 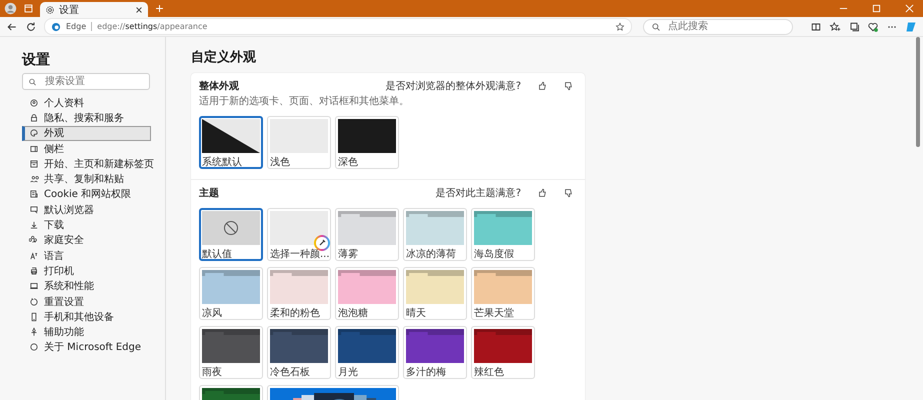 I want to click on feedback-question: 是否对此主题满意?, so click(x=478, y=193).